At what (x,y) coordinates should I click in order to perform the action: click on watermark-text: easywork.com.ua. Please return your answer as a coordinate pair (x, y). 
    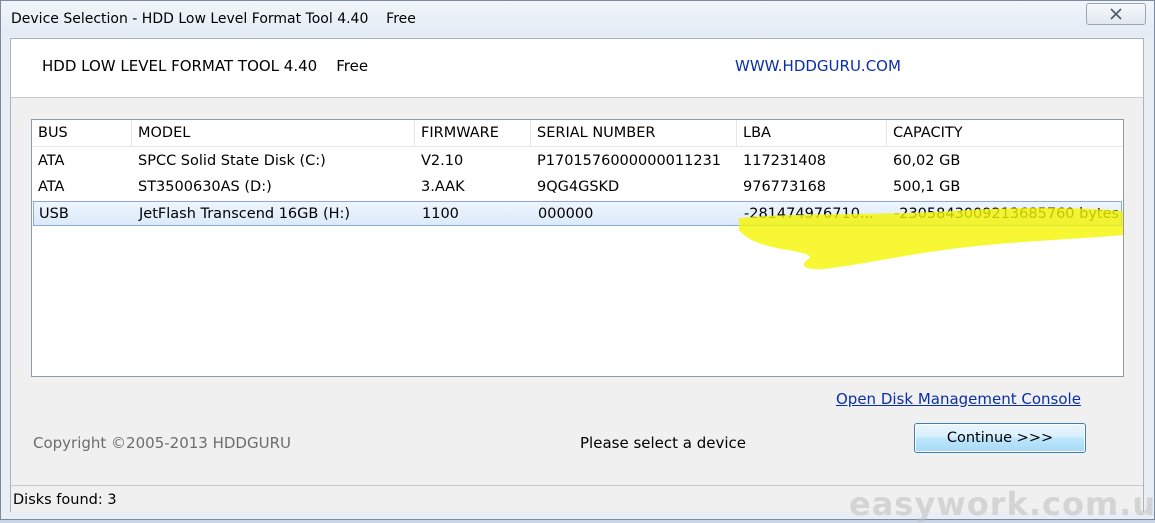
    Looking at the image, I should click on (1002, 504).